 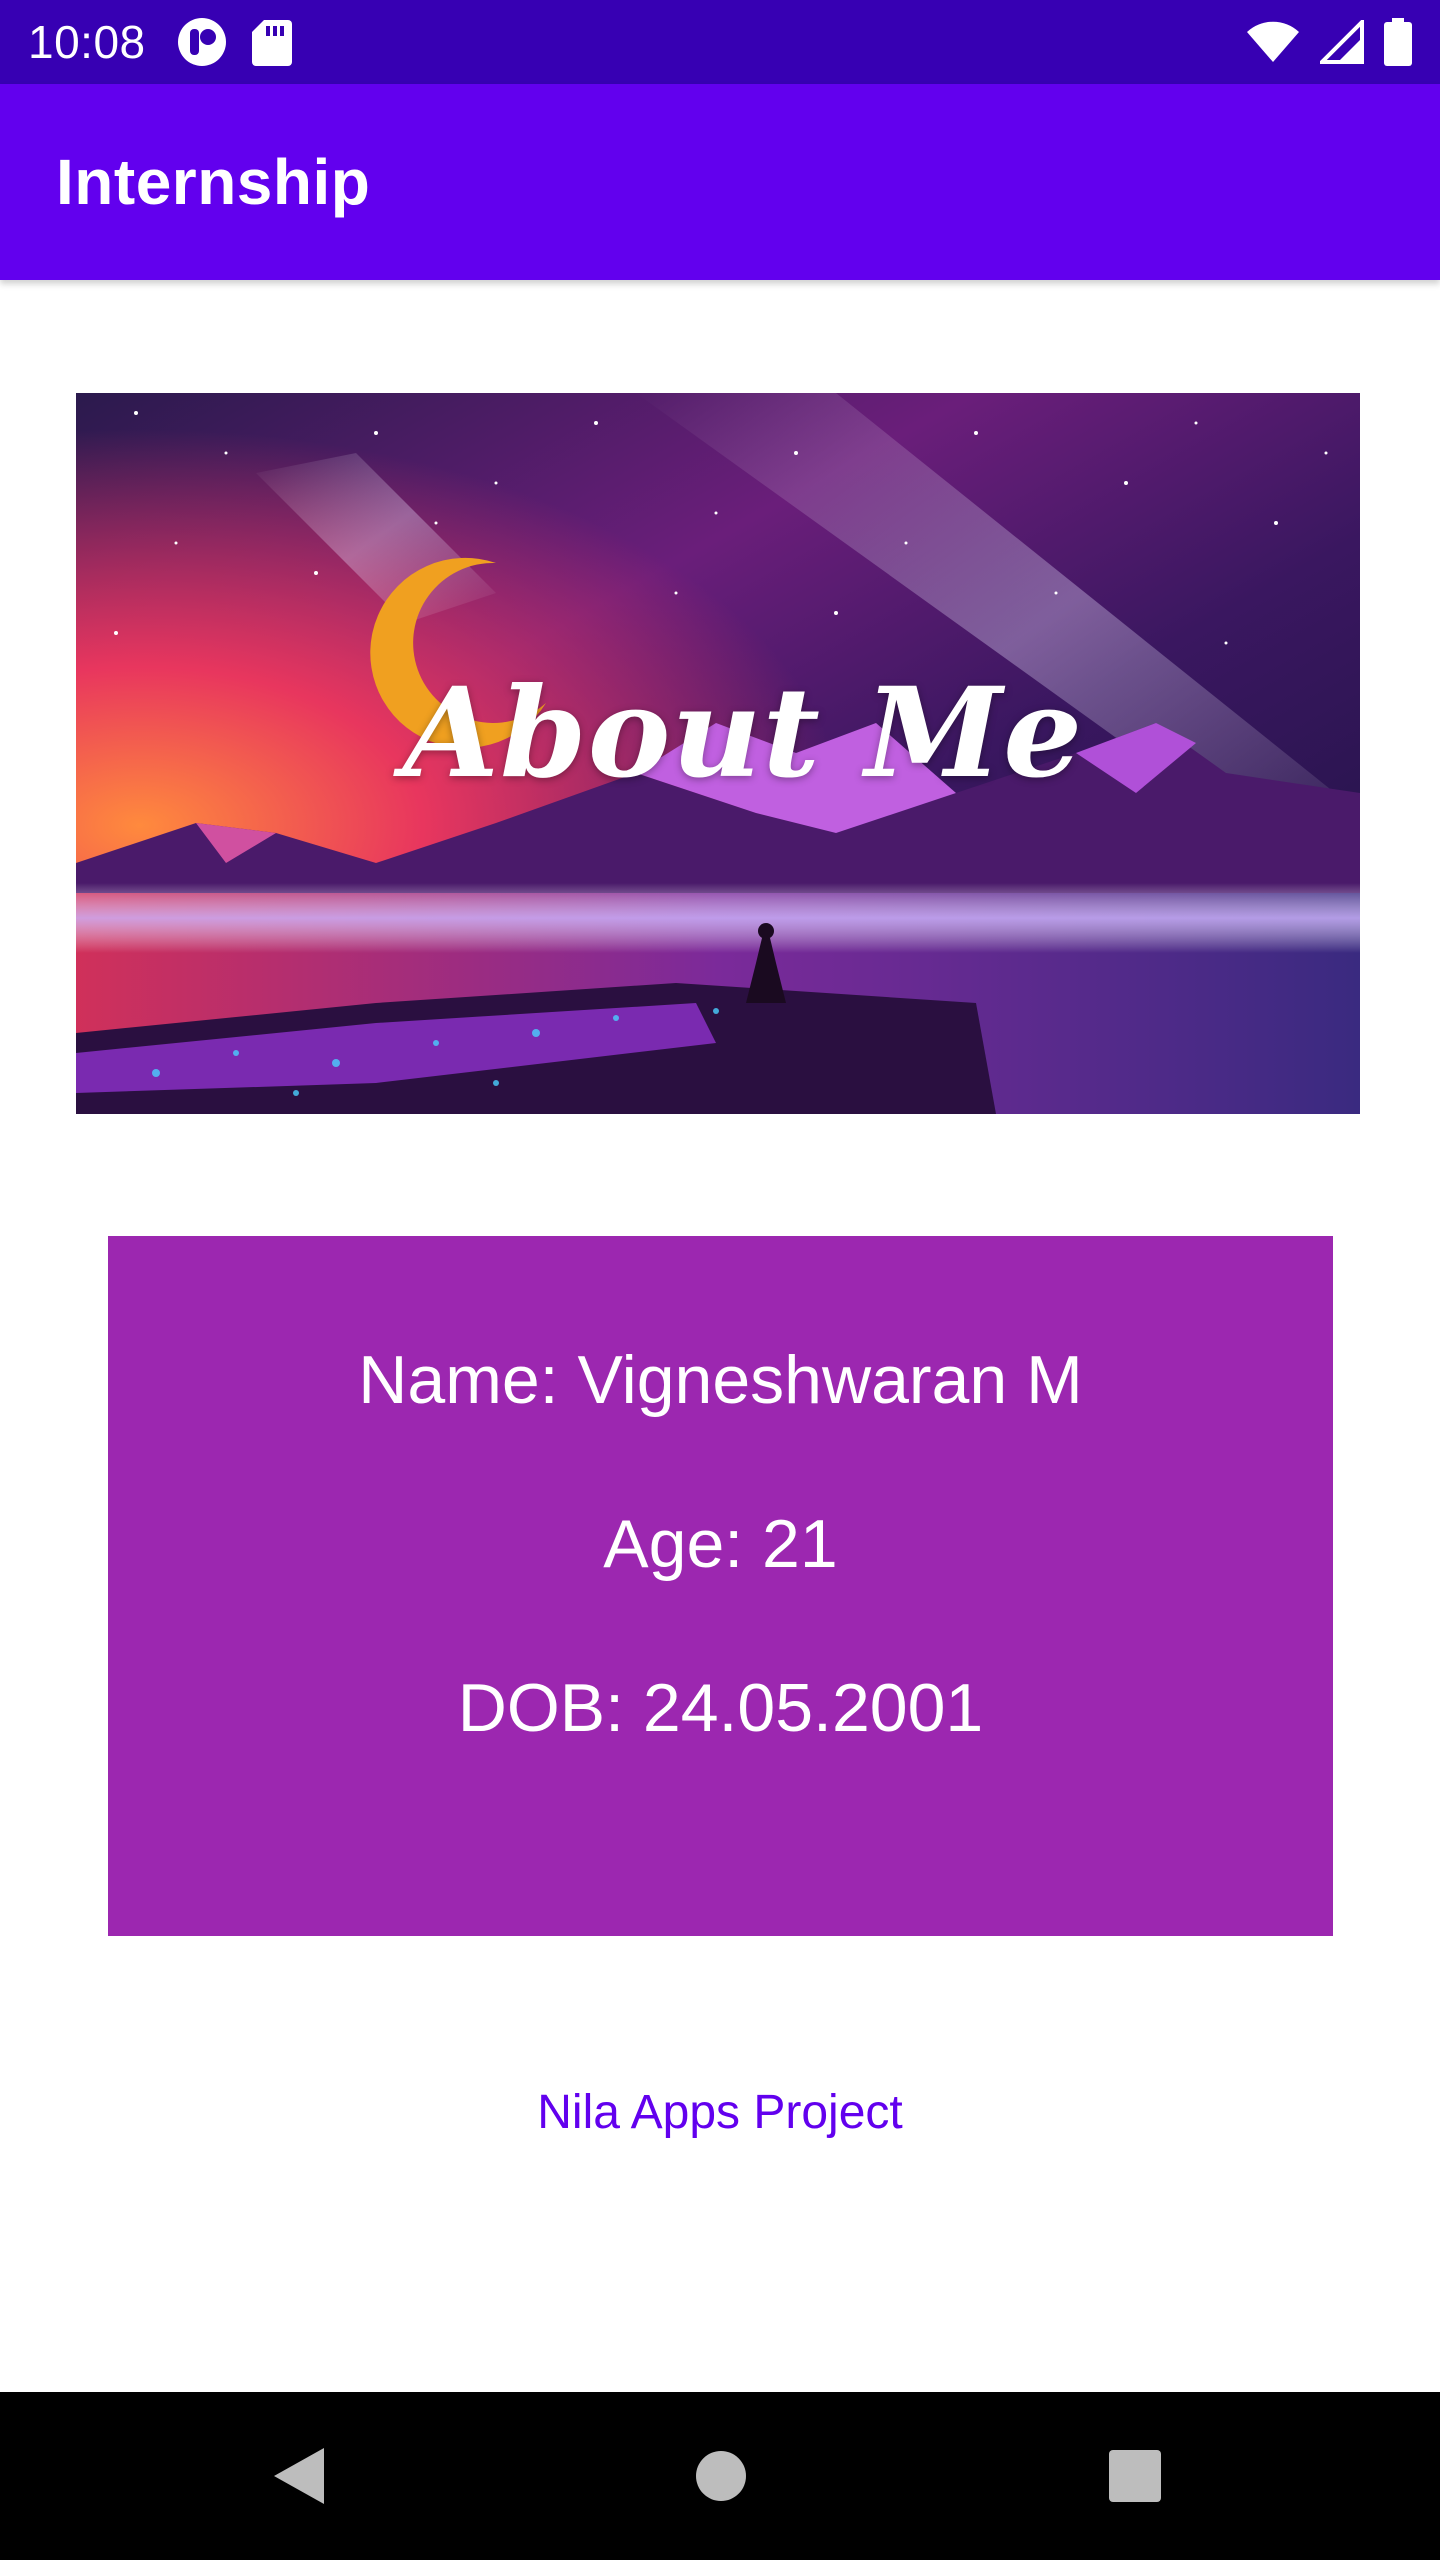 I want to click on app-bar: Internship, so click(x=720, y=182).